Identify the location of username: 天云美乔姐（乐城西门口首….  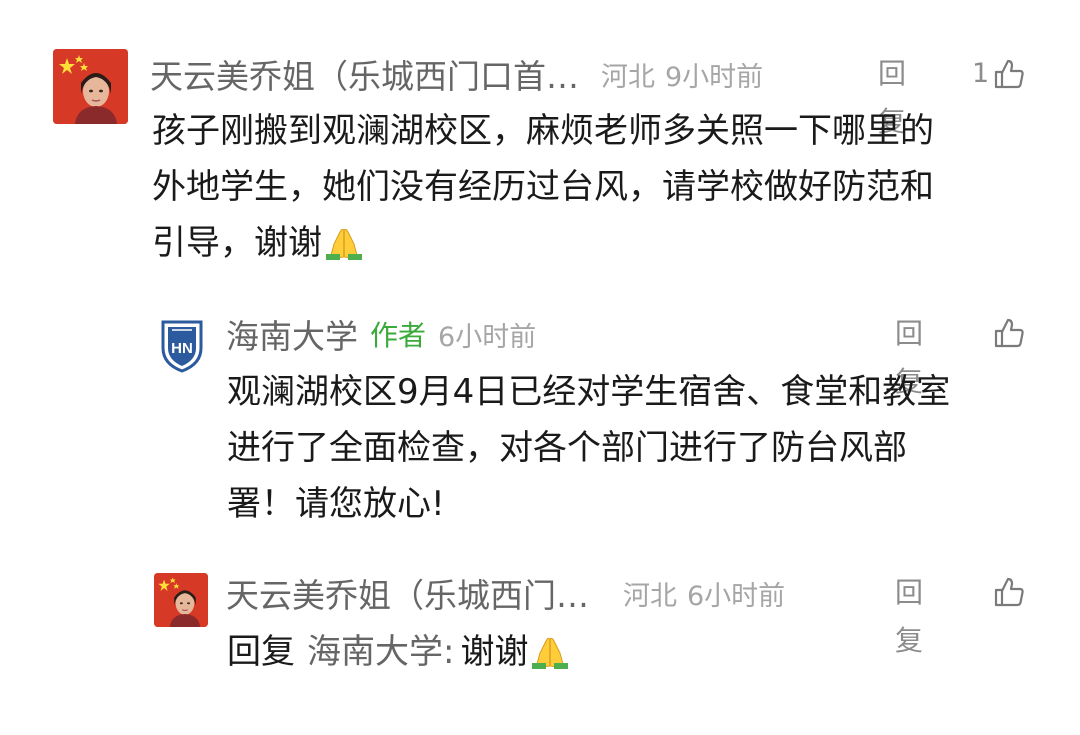
(364, 74).